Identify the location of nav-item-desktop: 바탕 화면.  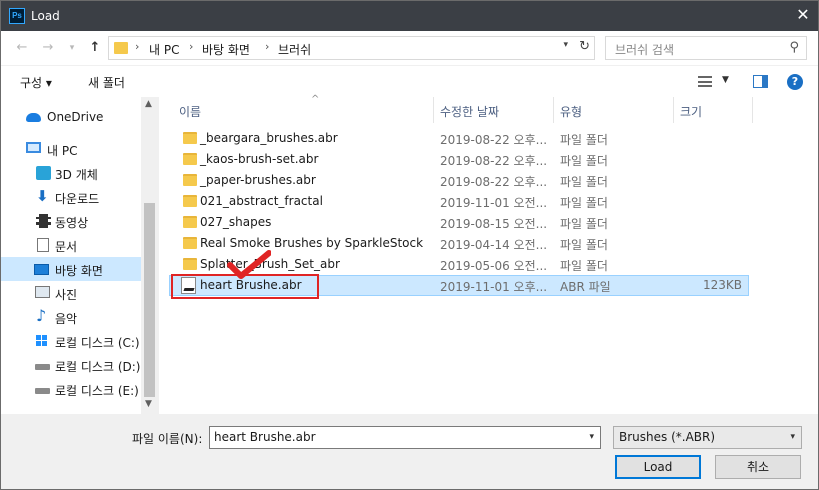
(71, 269).